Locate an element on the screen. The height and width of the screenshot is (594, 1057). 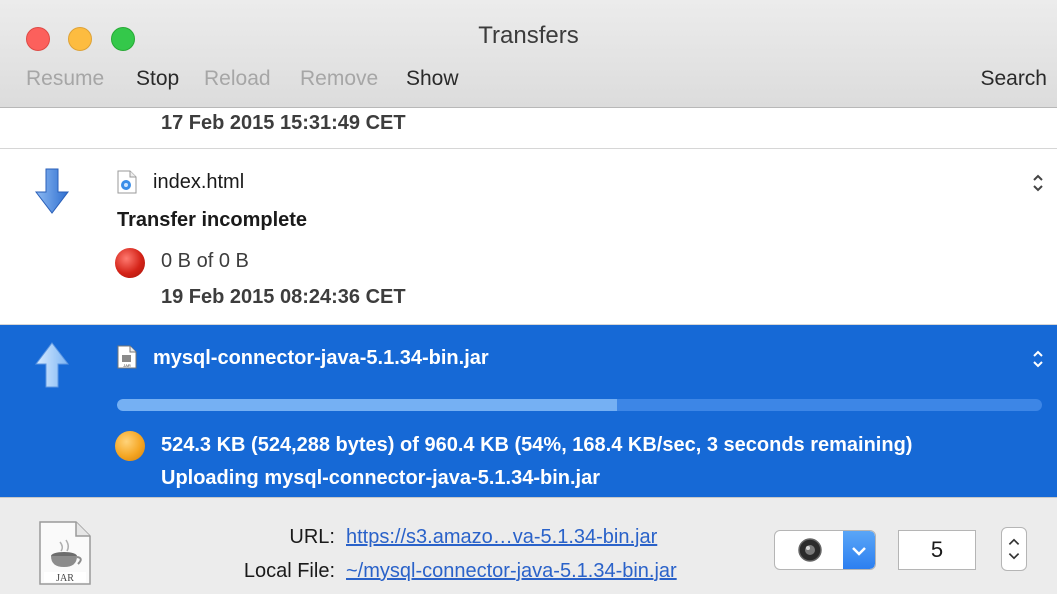
upload-progress-bar is located at coordinates (579, 405).